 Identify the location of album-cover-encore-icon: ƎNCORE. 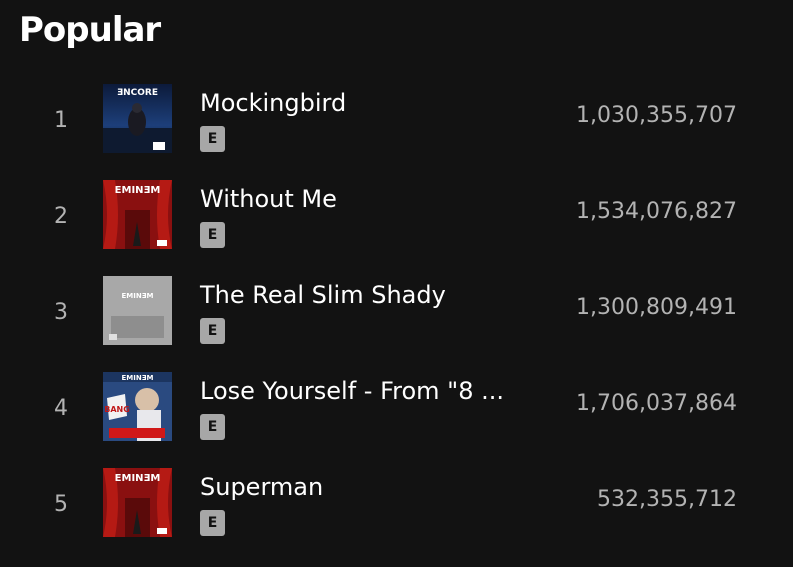
(137, 118).